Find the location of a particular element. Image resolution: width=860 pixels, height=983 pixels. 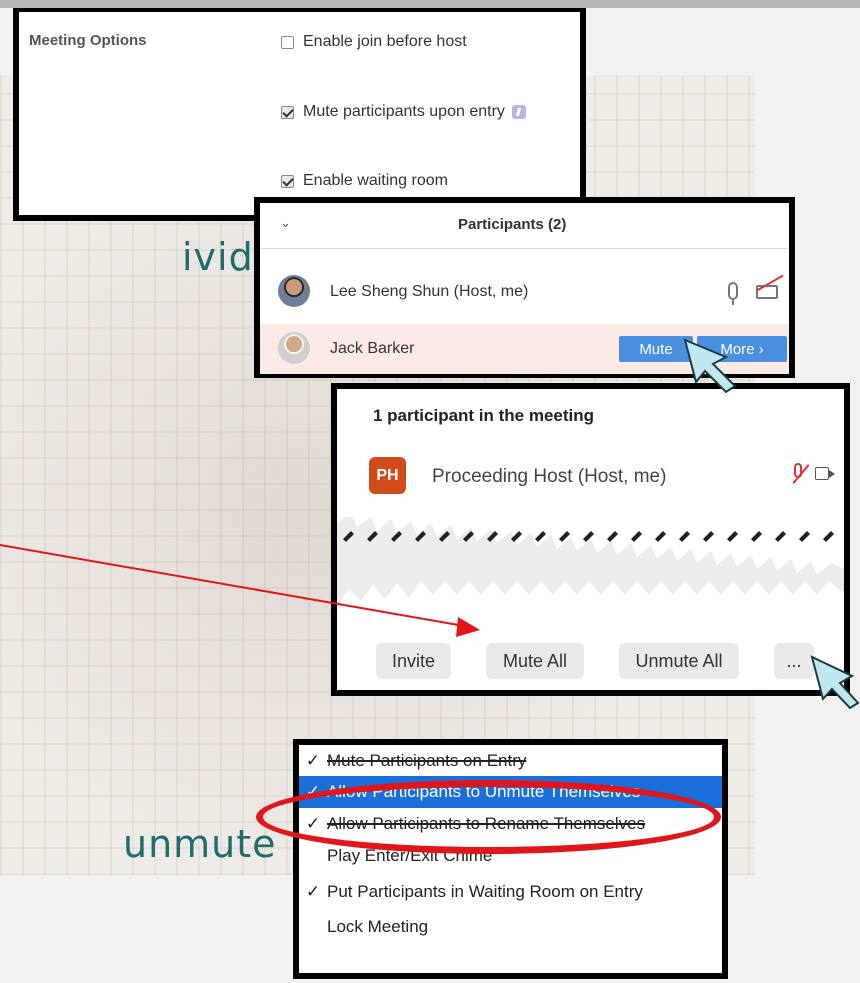

pointer-line is located at coordinates (235, 586).